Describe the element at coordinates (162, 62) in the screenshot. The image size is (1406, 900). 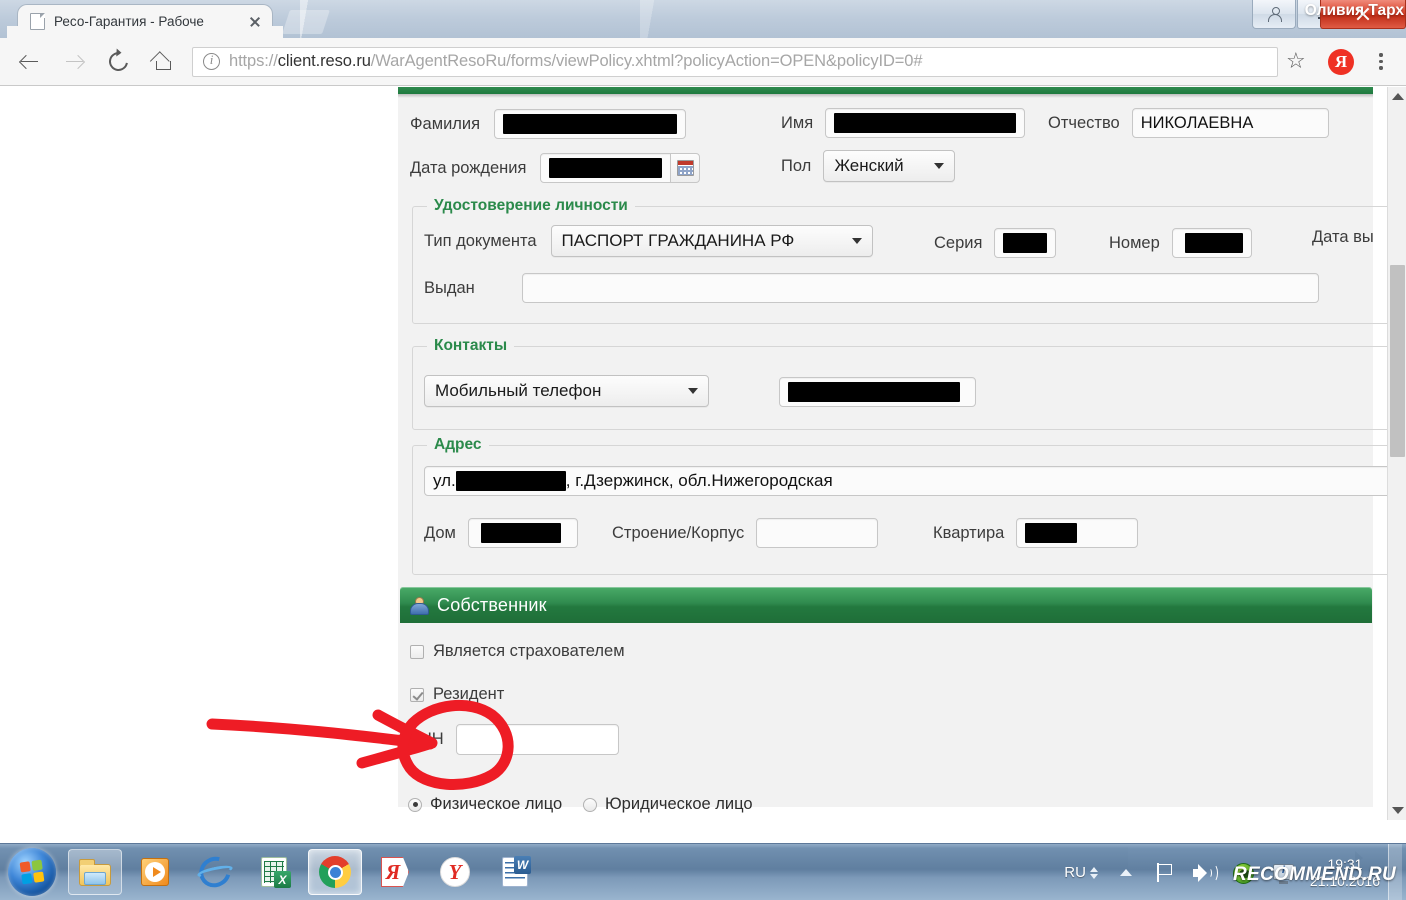
I see `home-button` at that location.